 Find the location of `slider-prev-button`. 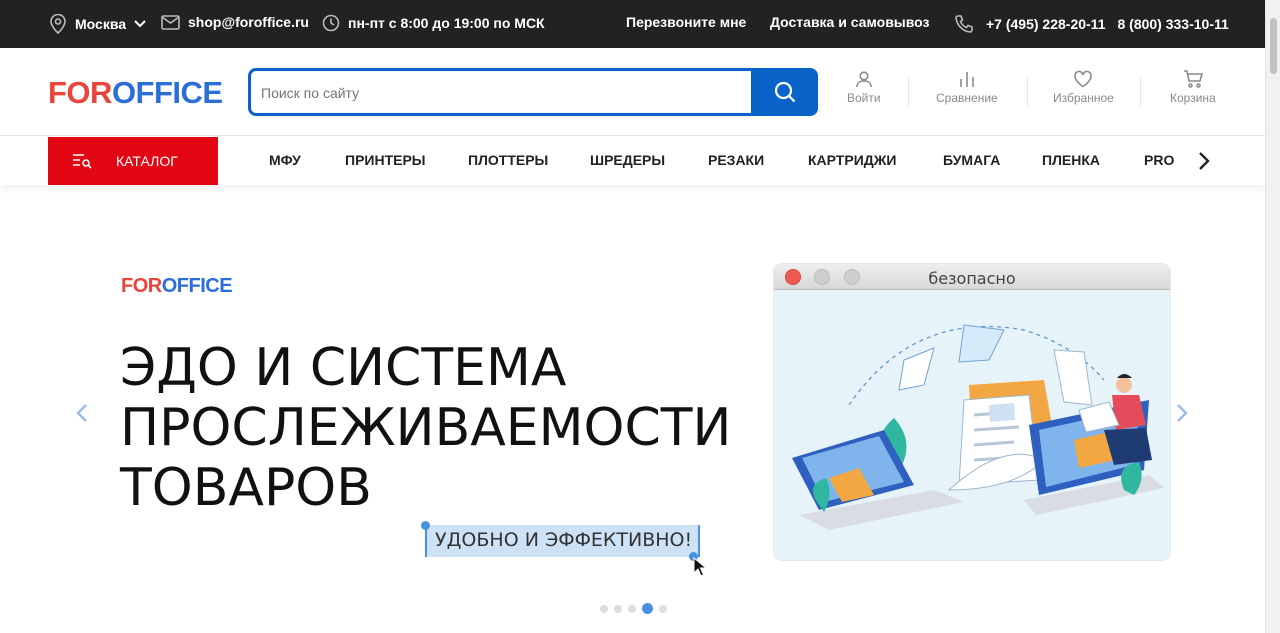

slider-prev-button is located at coordinates (82, 413).